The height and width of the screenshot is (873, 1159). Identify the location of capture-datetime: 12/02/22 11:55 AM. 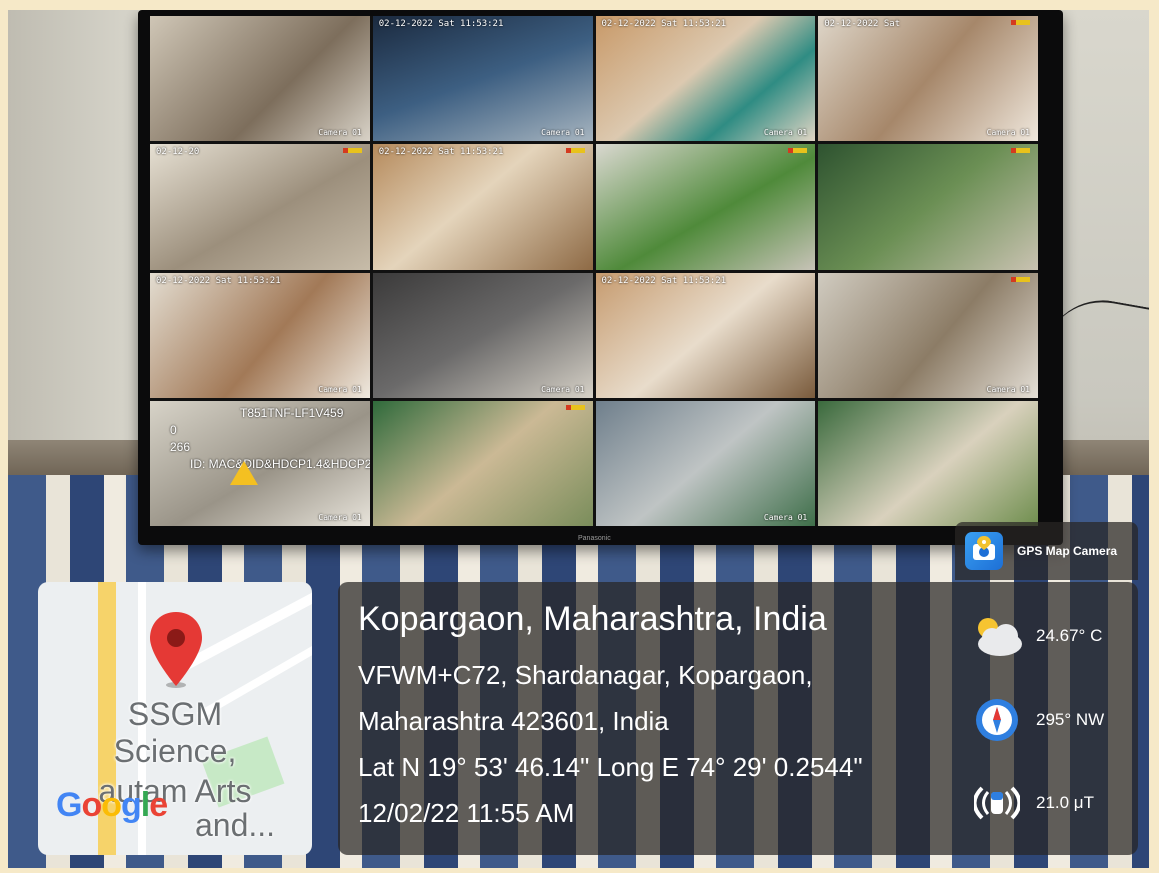
(466, 813).